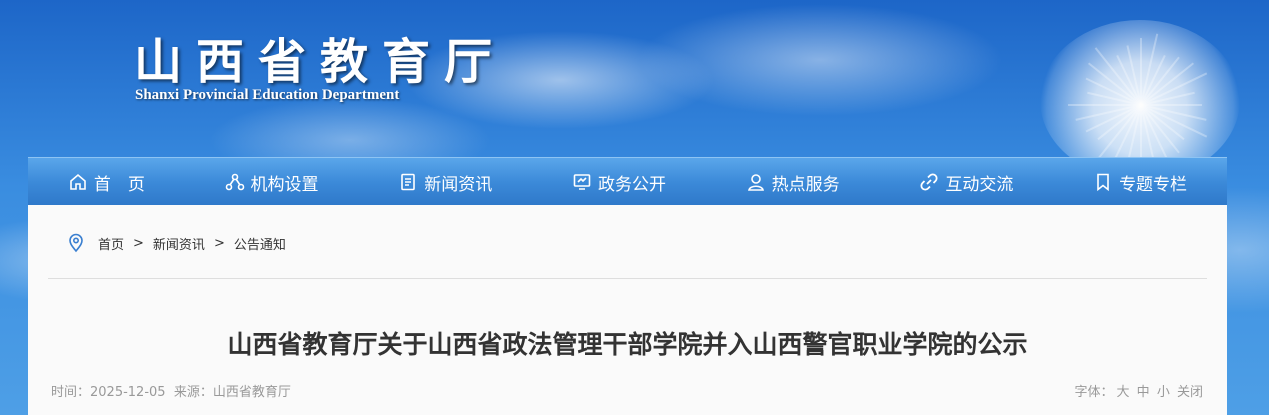 The width and height of the screenshot is (1269, 415). What do you see at coordinates (1123, 392) in the screenshot?
I see `font-large-button: 大` at bounding box center [1123, 392].